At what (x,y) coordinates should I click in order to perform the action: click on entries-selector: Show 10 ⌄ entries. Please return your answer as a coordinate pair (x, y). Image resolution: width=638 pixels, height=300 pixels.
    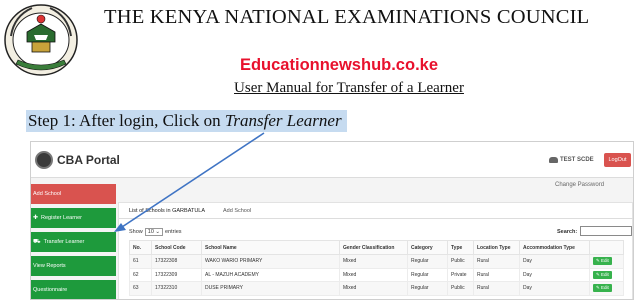
    Looking at the image, I should click on (155, 232).